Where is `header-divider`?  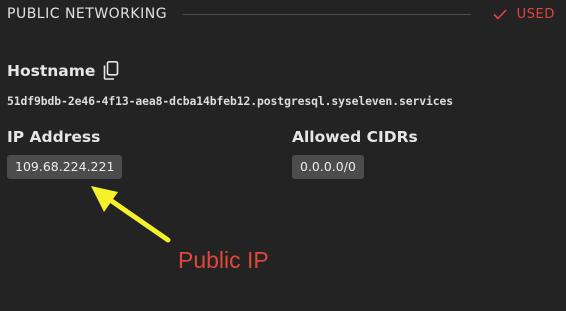 header-divider is located at coordinates (327, 14).